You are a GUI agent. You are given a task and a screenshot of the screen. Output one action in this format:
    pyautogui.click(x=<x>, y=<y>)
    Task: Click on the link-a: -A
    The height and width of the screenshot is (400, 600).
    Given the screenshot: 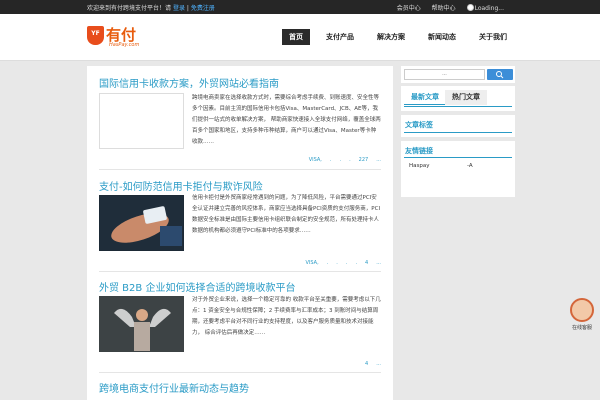 What is the action you would take?
    pyautogui.click(x=470, y=166)
    